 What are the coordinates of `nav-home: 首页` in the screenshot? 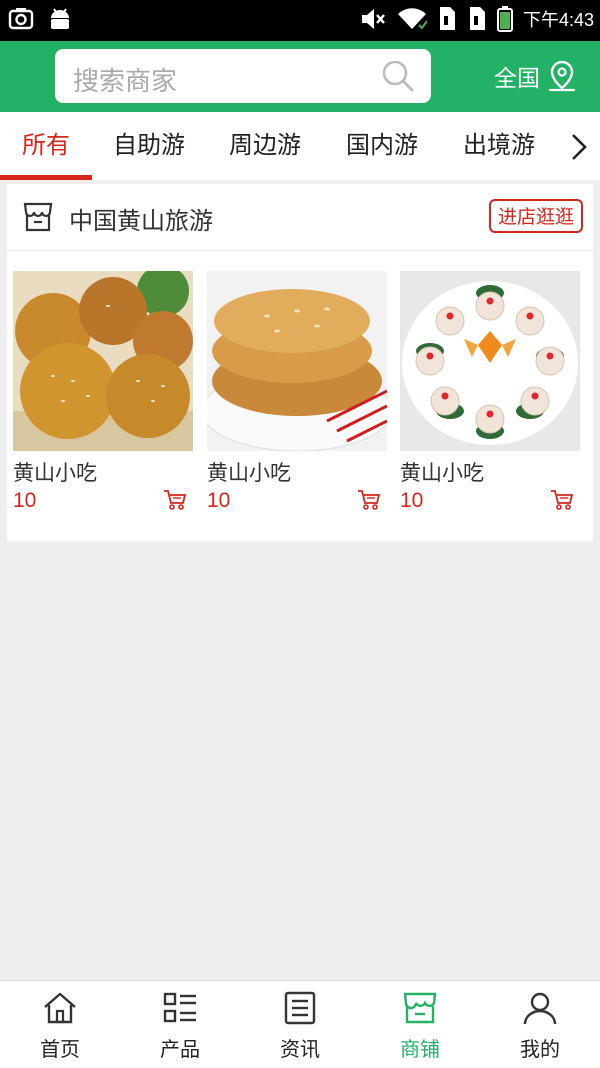 It's located at (60, 1024).